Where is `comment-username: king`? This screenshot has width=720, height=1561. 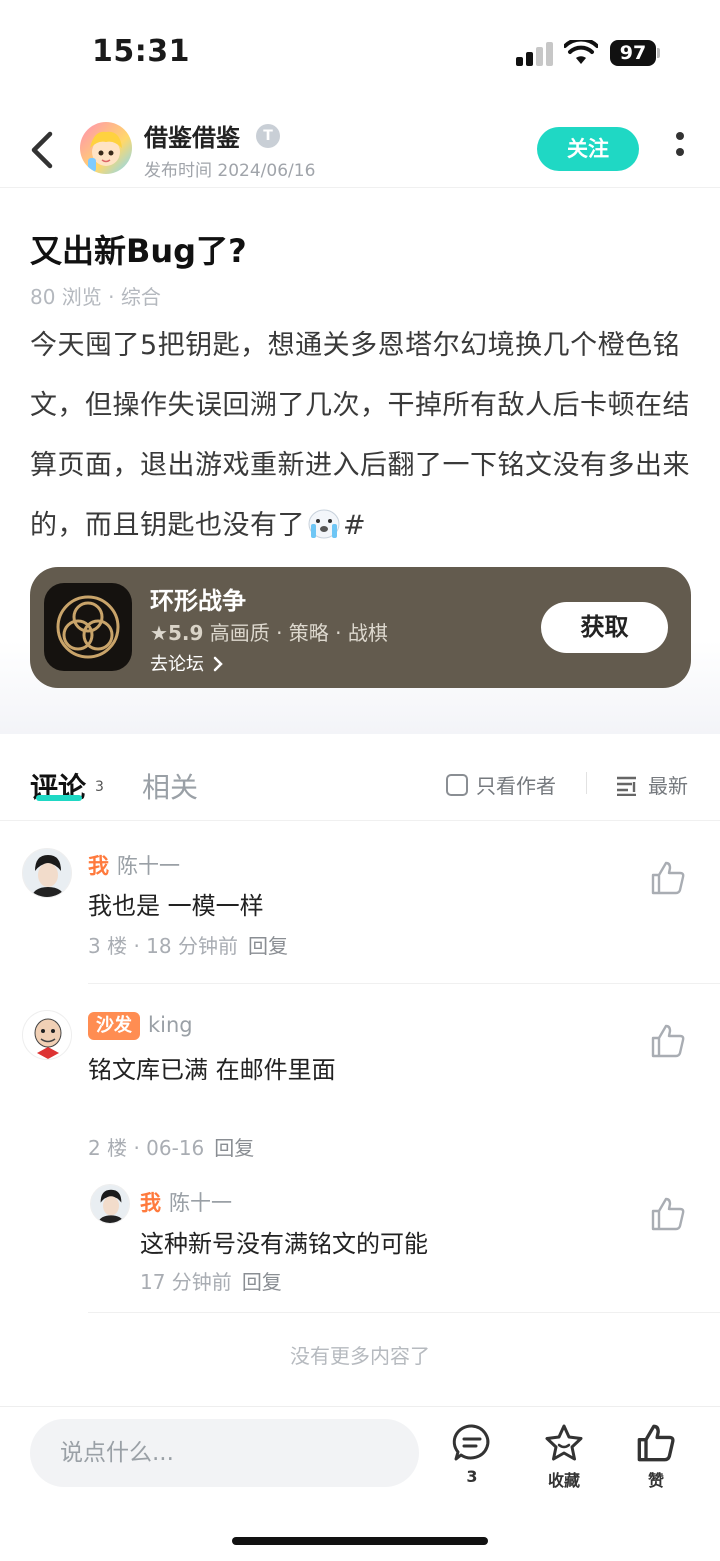 comment-username: king is located at coordinates (170, 1025).